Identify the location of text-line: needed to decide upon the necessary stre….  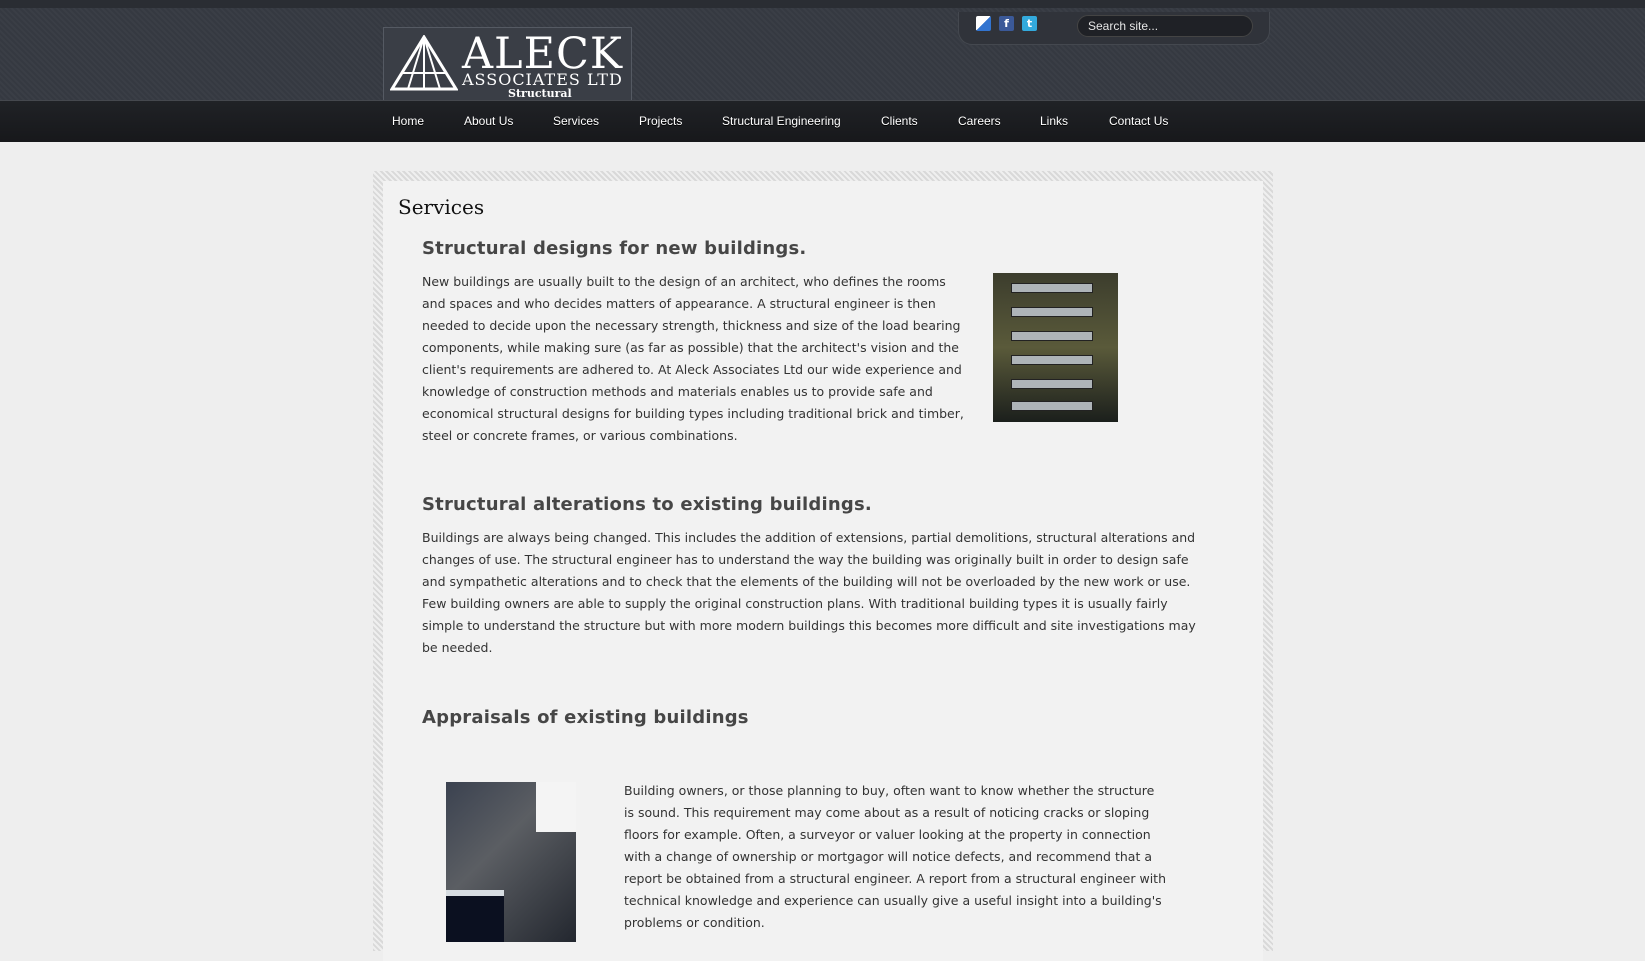
(691, 325).